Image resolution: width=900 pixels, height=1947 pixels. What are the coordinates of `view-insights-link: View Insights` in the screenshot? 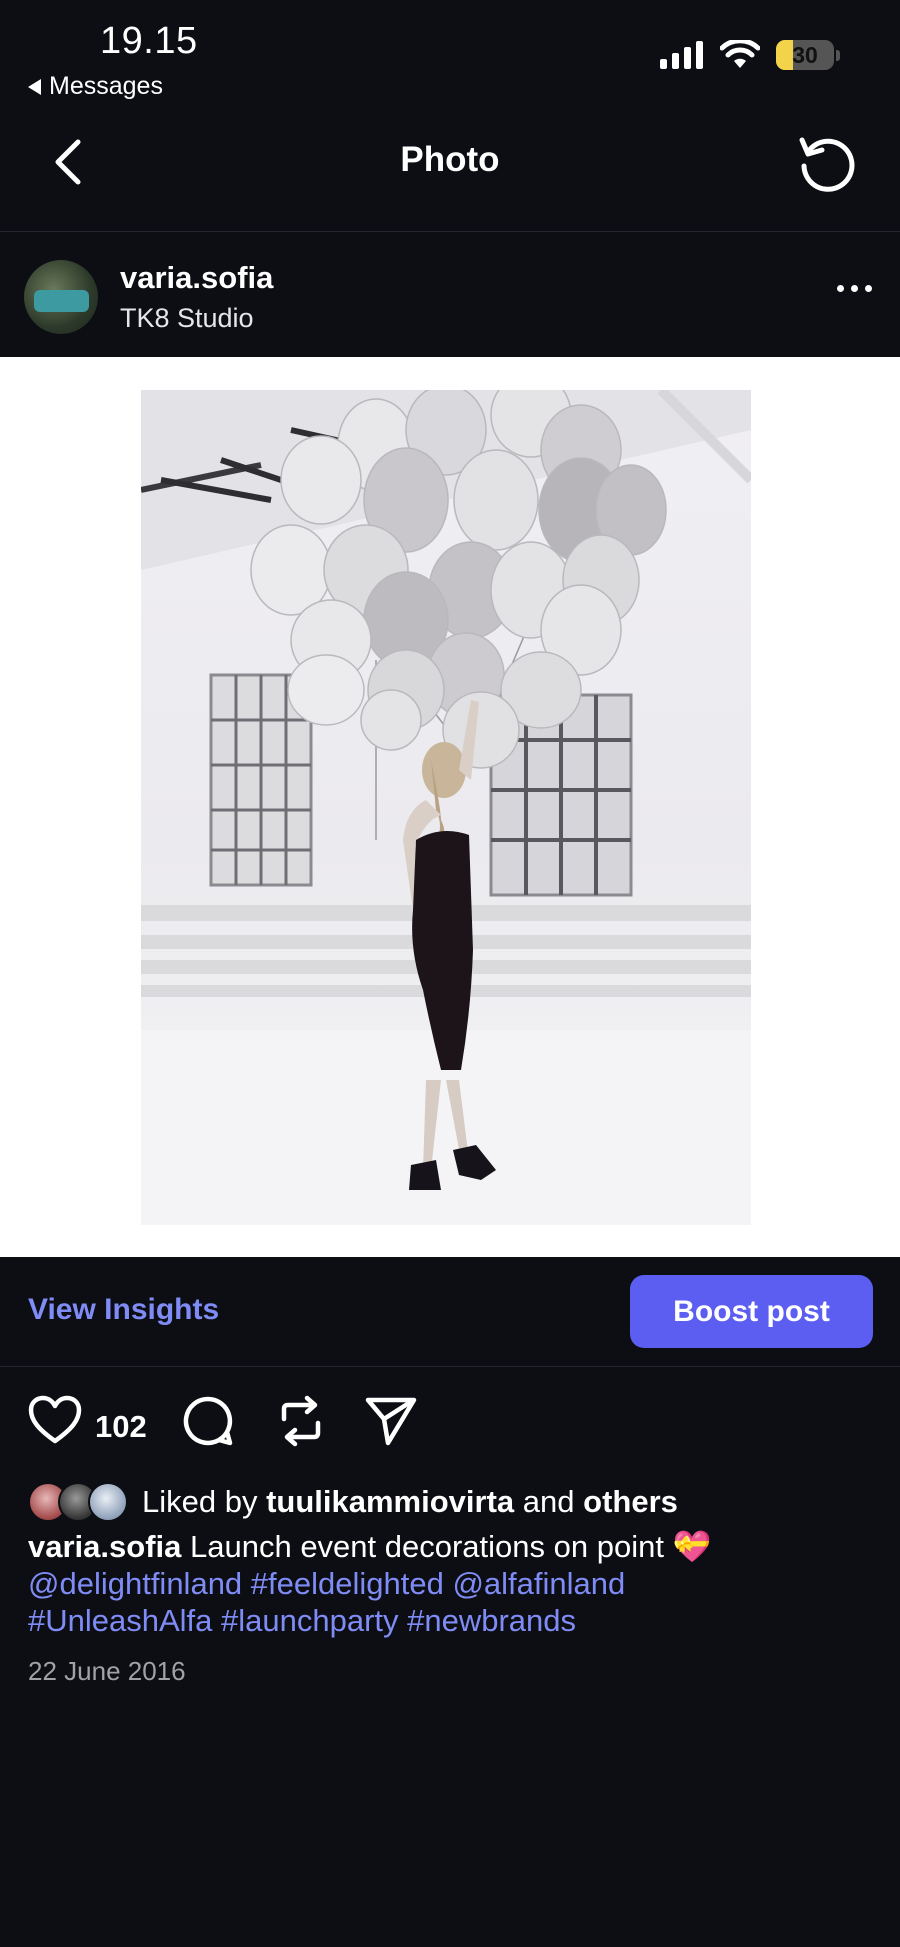 It's located at (123, 1310).